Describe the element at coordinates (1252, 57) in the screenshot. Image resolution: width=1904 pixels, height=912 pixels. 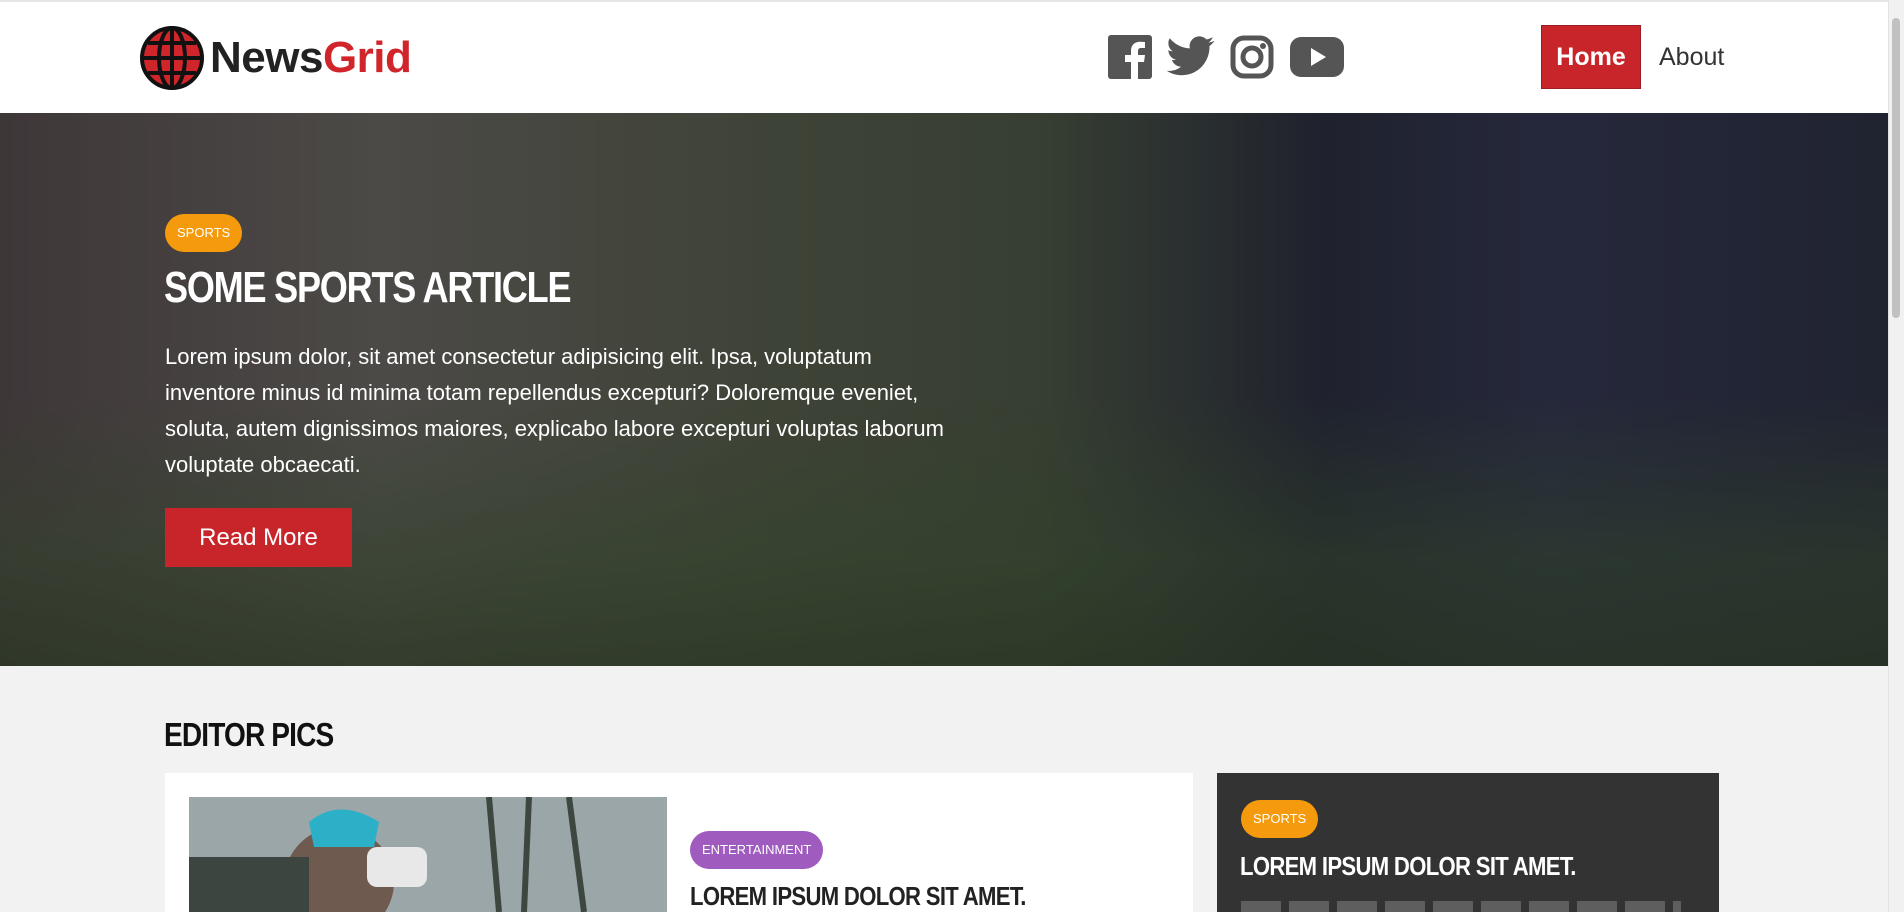
I see `instagram-icon` at that location.